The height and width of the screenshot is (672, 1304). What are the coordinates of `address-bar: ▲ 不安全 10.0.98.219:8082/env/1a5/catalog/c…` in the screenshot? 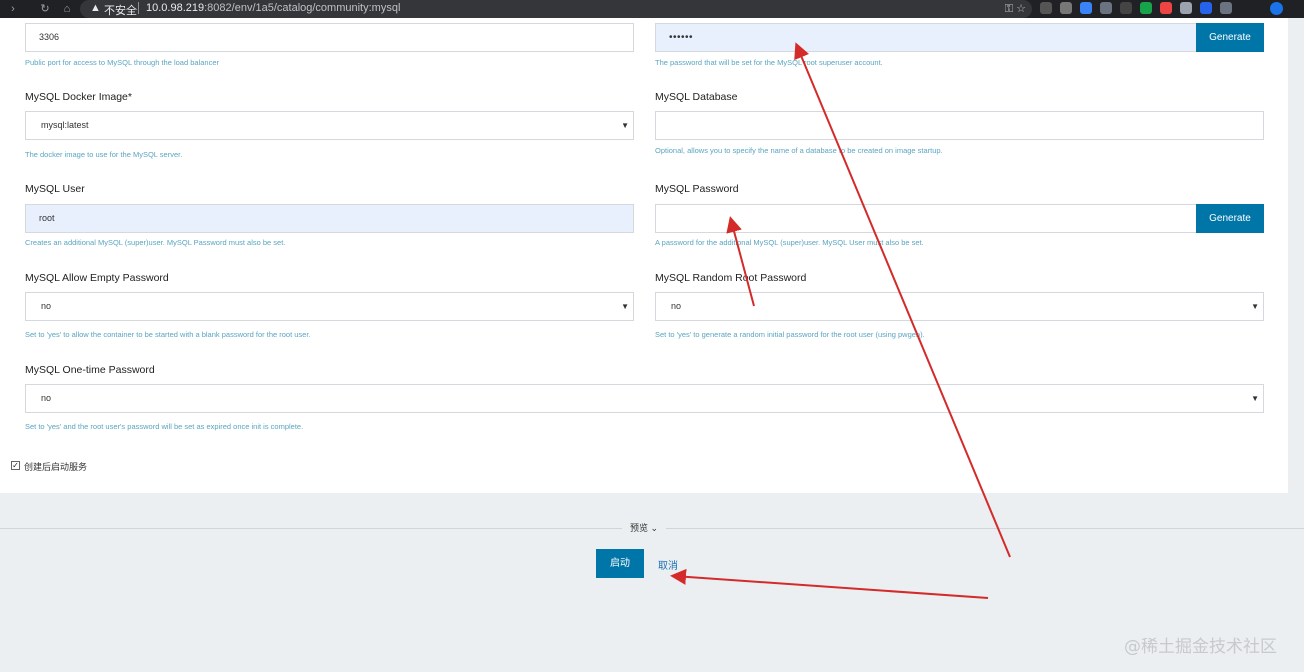 It's located at (556, 9).